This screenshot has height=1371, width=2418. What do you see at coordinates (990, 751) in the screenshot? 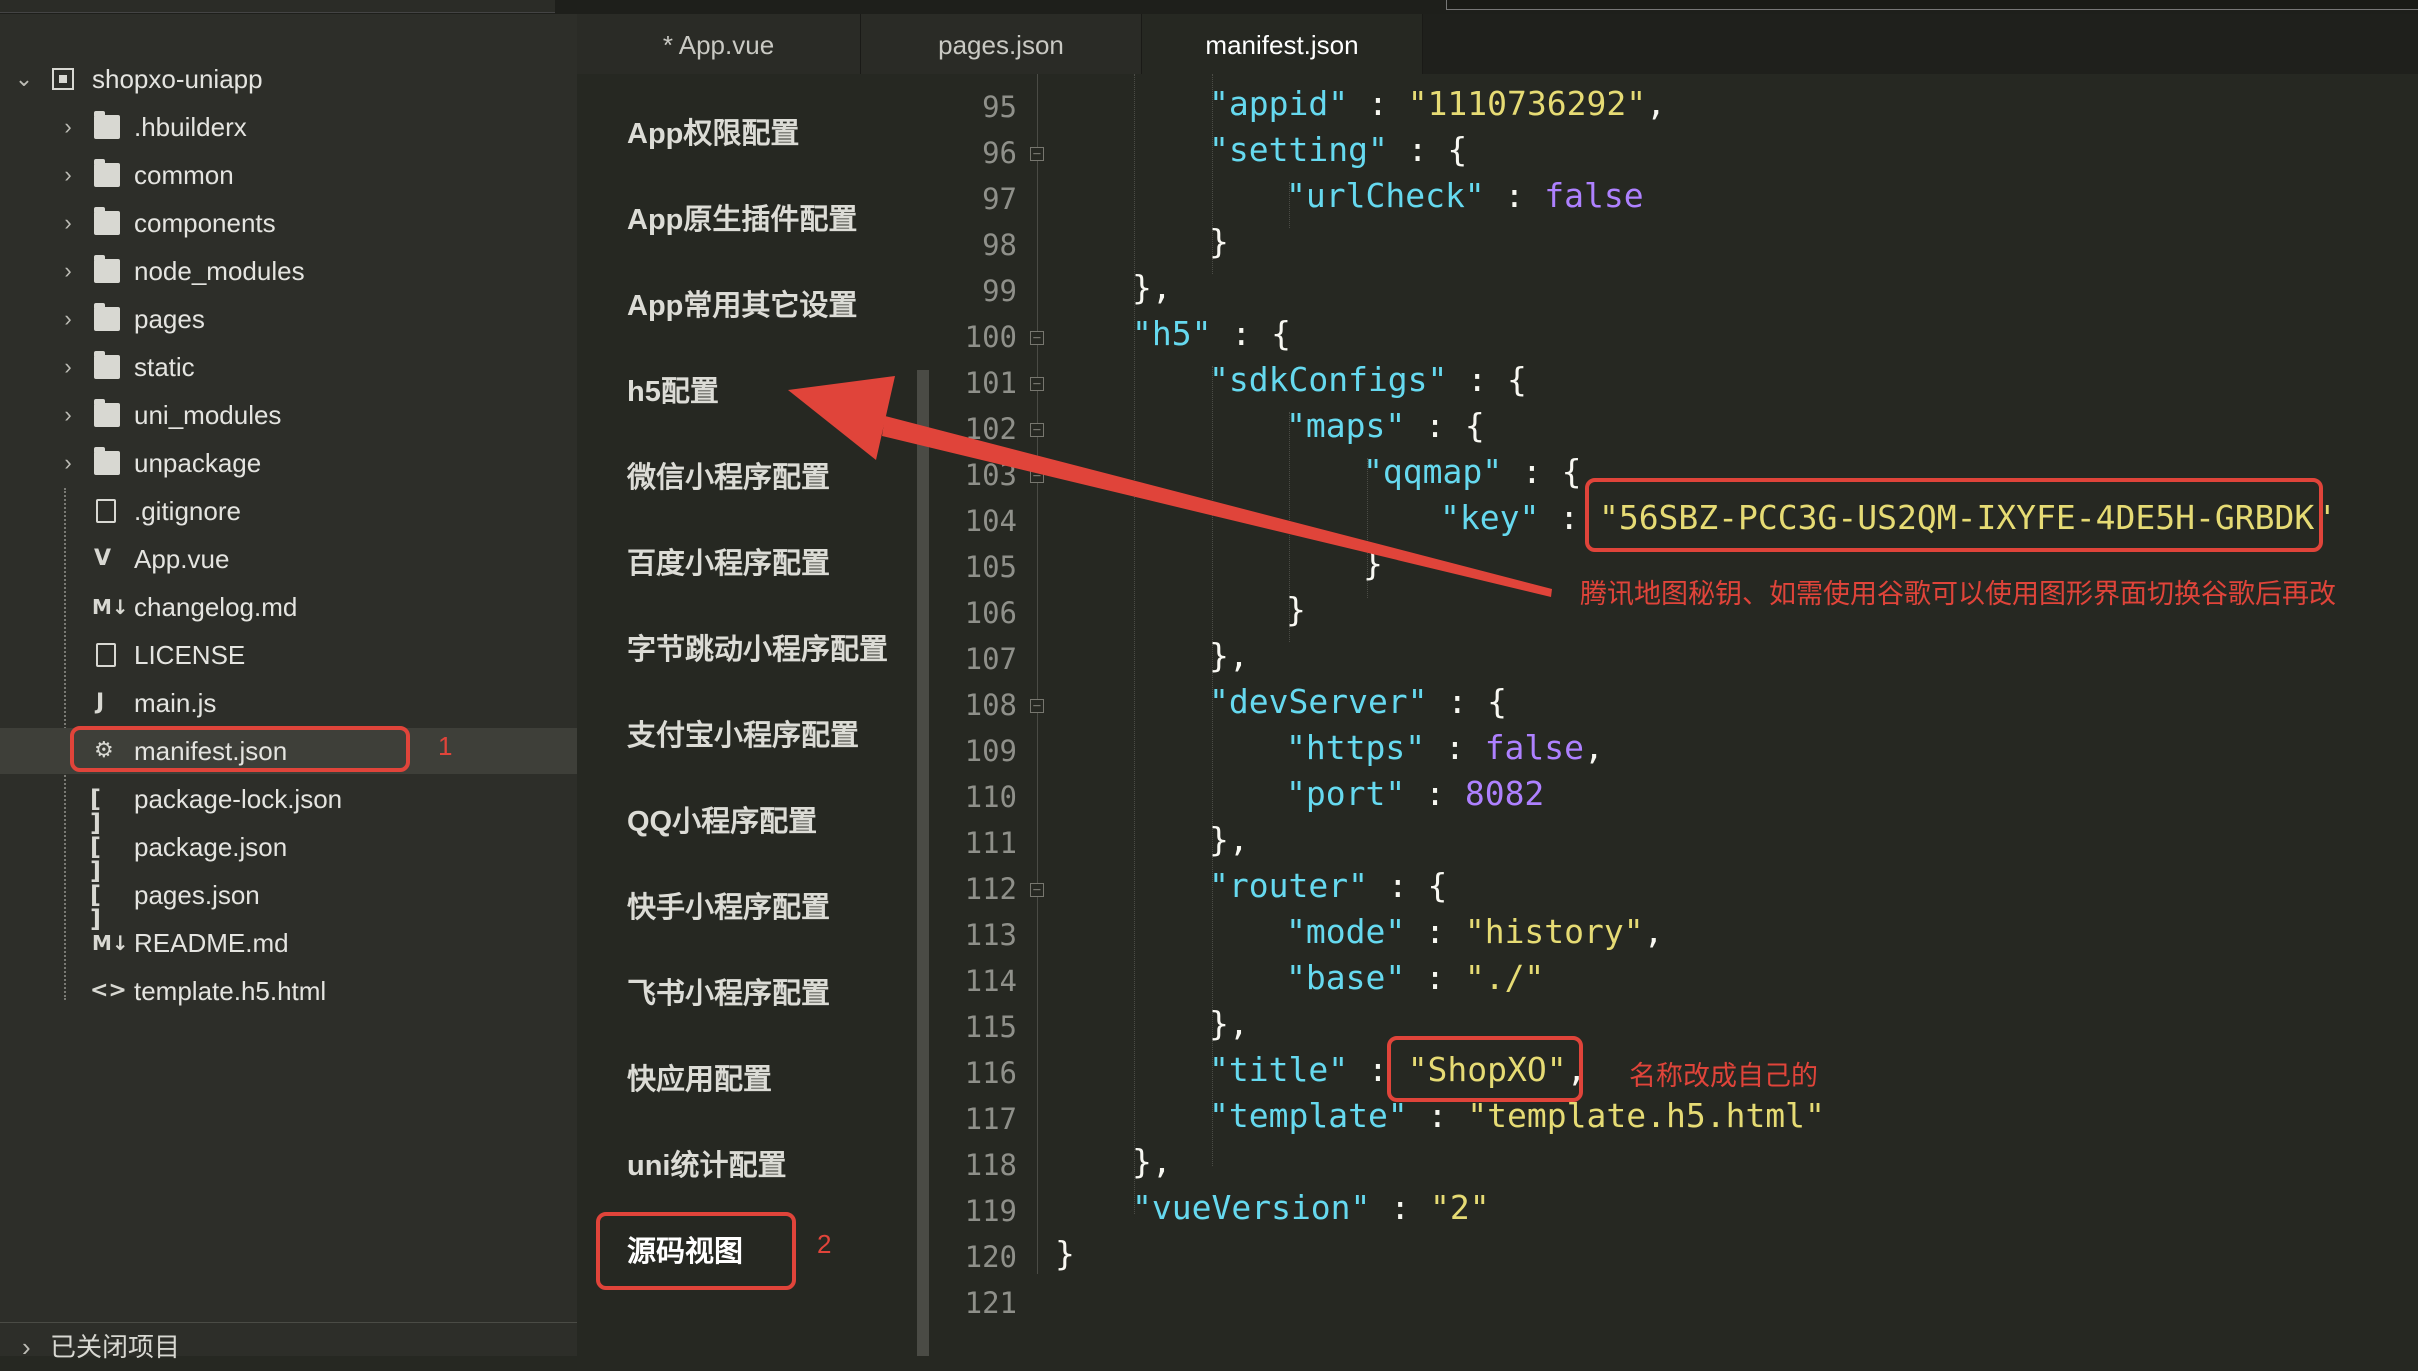
I see `line-number: 109` at bounding box center [990, 751].